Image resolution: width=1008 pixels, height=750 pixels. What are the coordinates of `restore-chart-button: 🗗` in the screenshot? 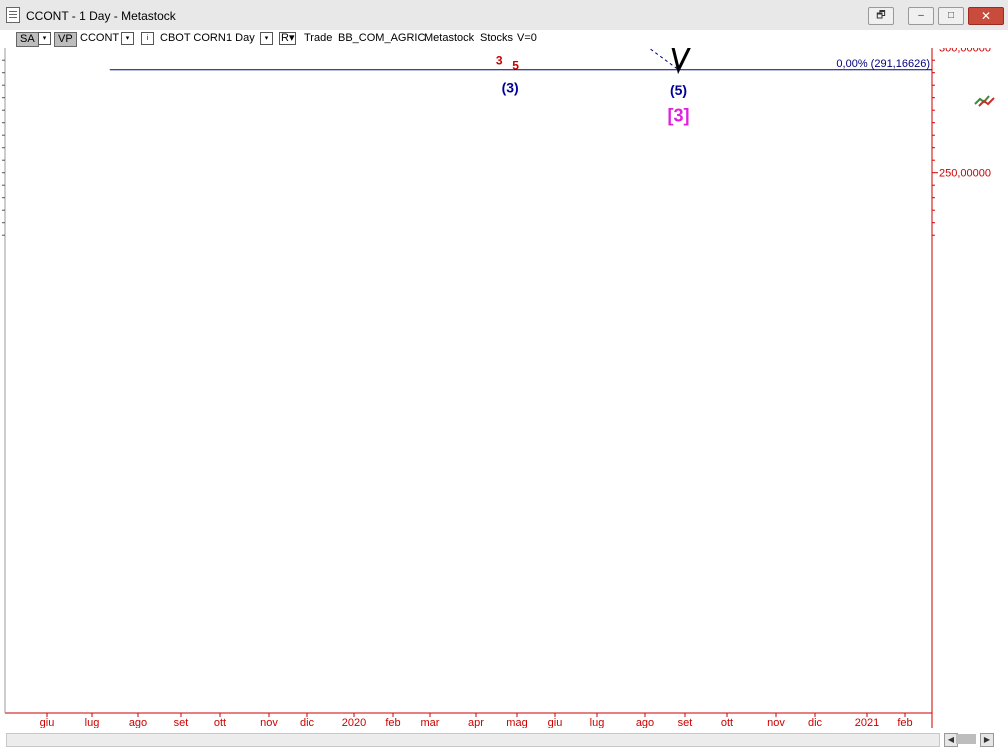 It's located at (881, 16).